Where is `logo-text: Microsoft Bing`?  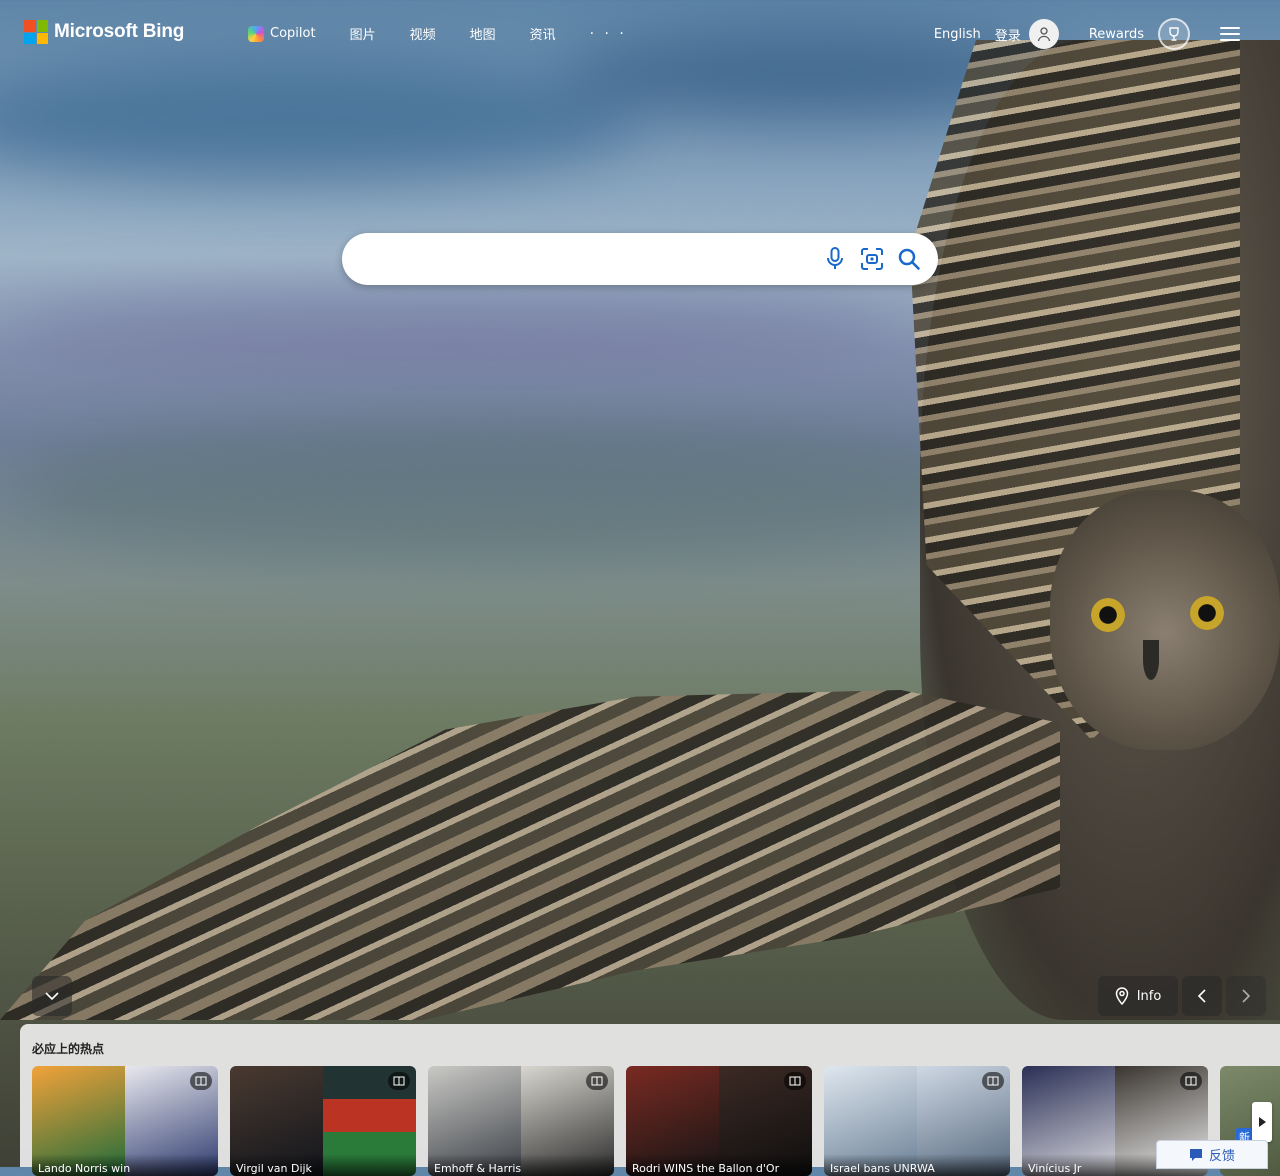
logo-text: Microsoft Bing is located at coordinates (119, 31).